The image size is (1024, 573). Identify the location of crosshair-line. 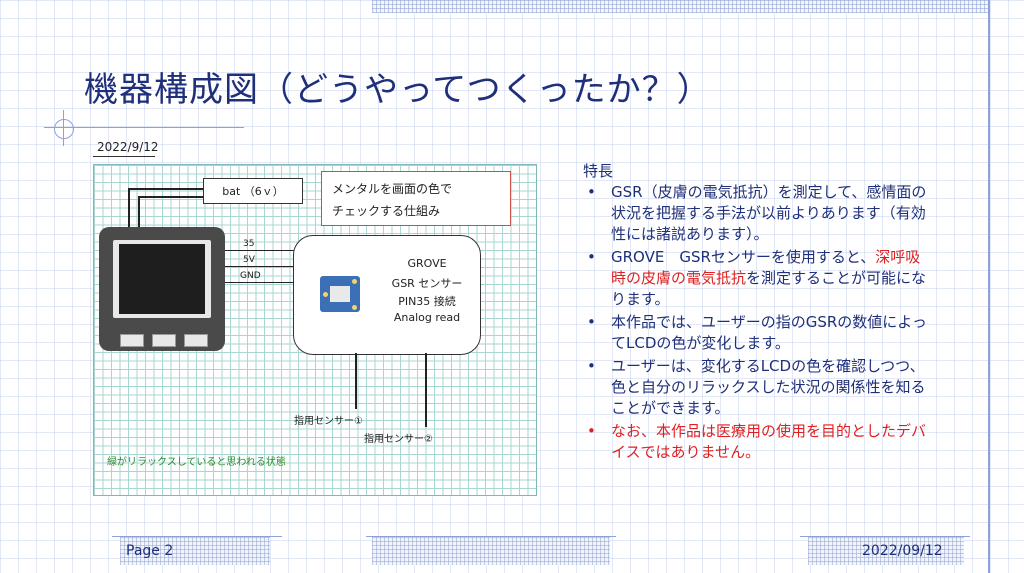
(63, 128).